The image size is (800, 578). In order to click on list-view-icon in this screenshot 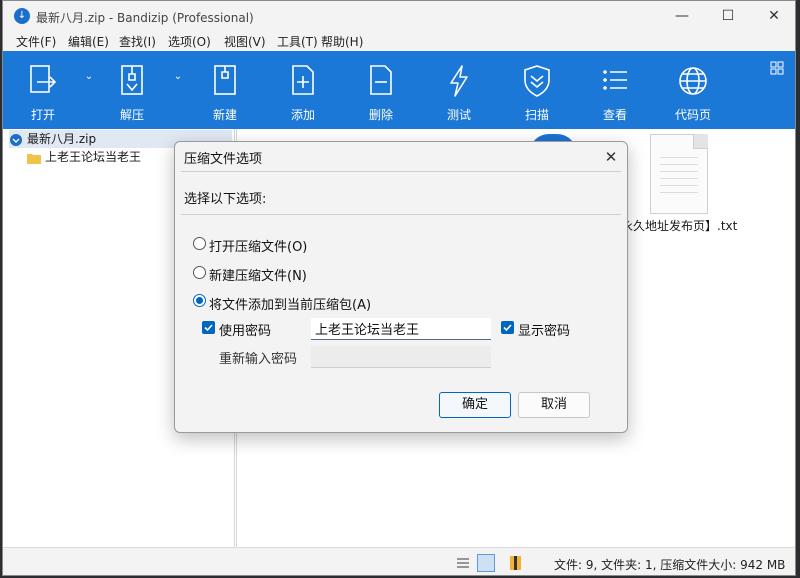, I will do `click(615, 80)`.